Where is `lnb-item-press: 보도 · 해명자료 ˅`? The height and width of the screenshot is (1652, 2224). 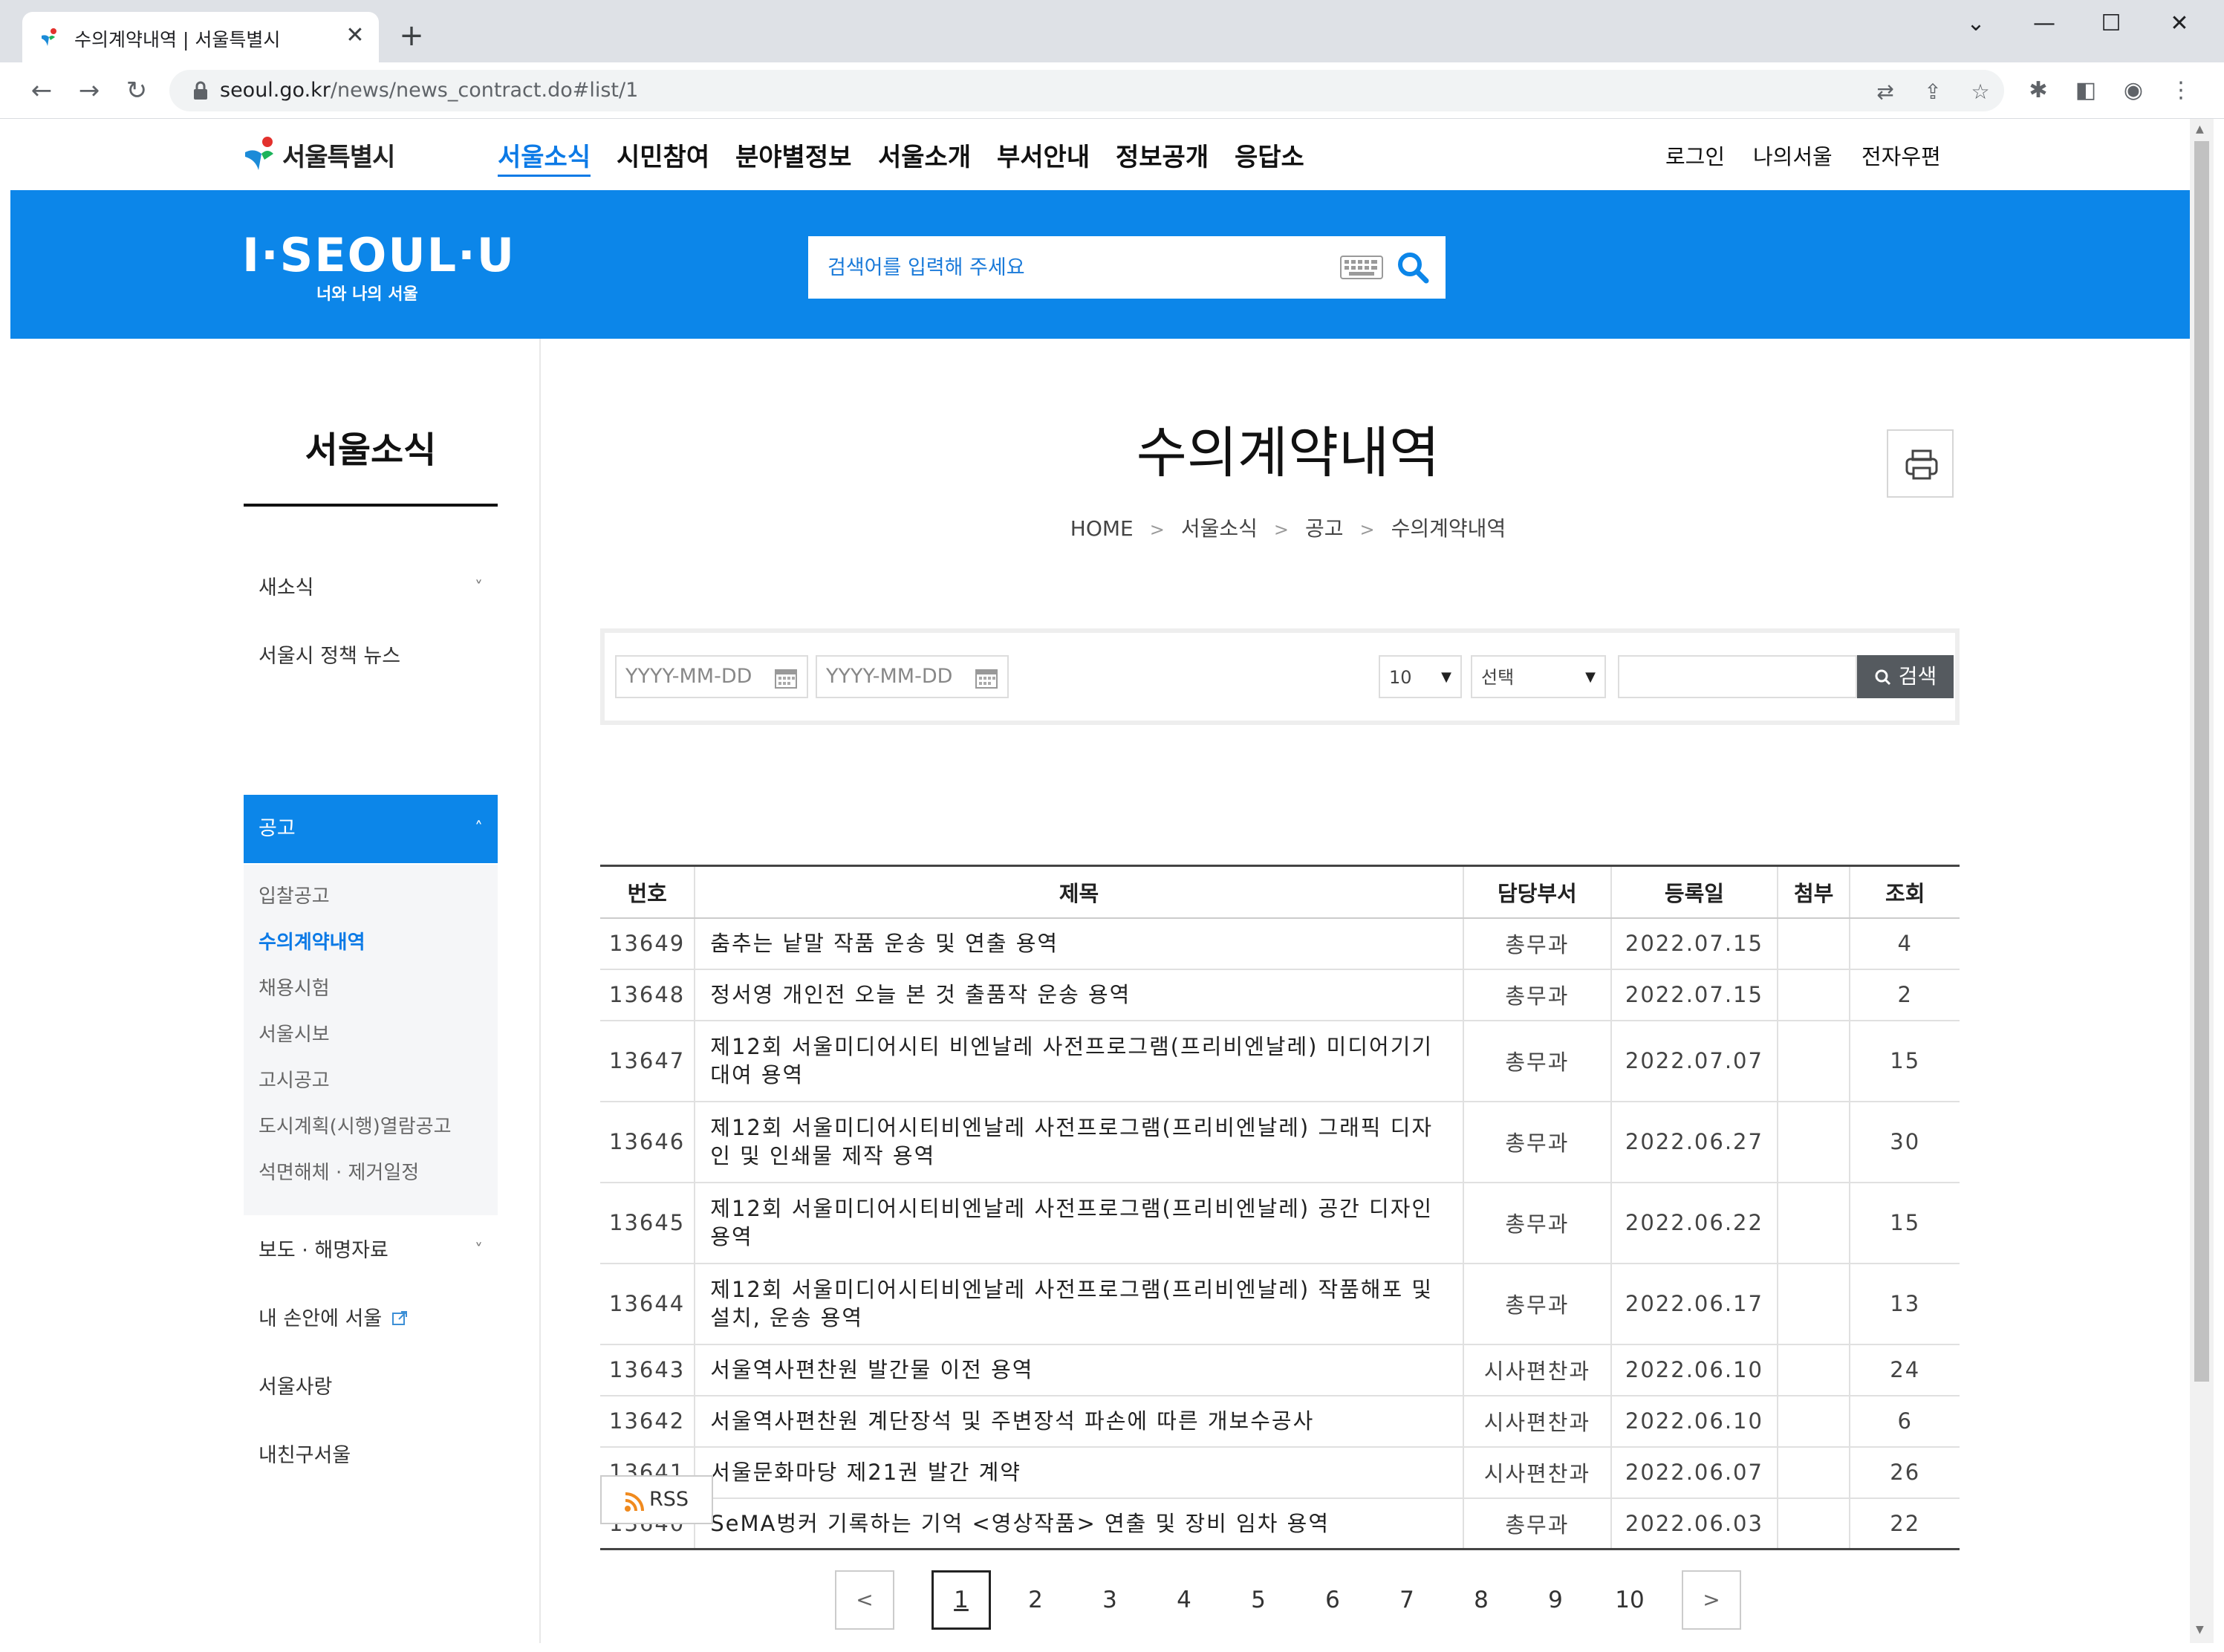
lnb-item-press: 보도 · 해명자료 ˅ is located at coordinates (371, 1251).